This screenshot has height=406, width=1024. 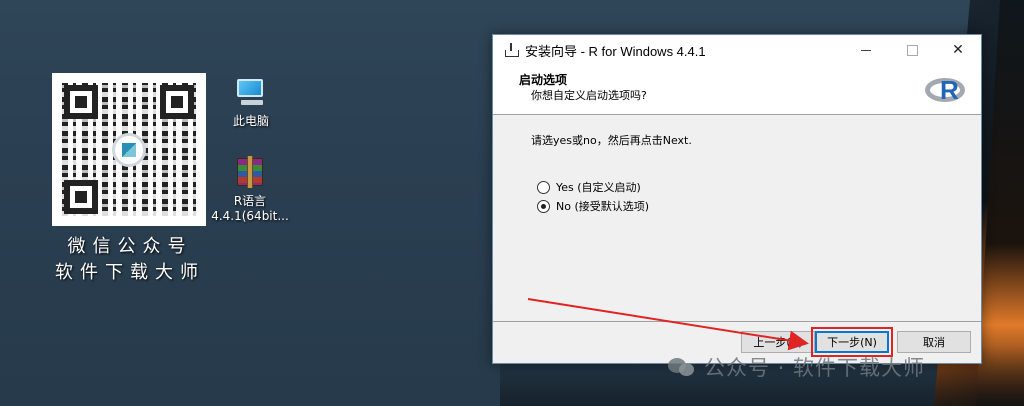 What do you see at coordinates (737, 90) in the screenshot?
I see `wizard-header: 启动选项 你想自定义启动选项吗? R` at bounding box center [737, 90].